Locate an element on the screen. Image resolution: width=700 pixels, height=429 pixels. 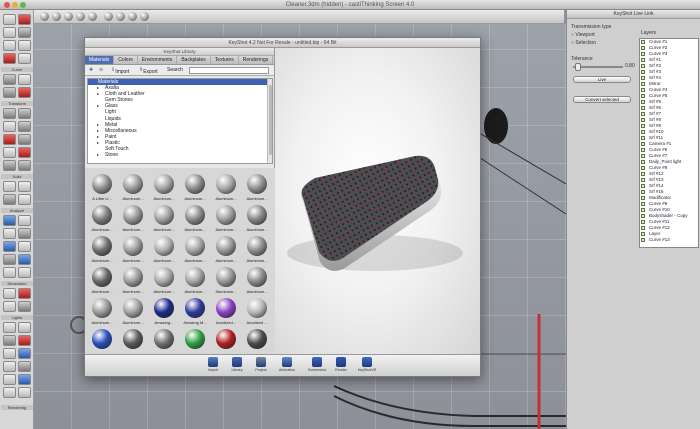
remove-folder-icon: ⊖ is located at coordinates (101, 70).